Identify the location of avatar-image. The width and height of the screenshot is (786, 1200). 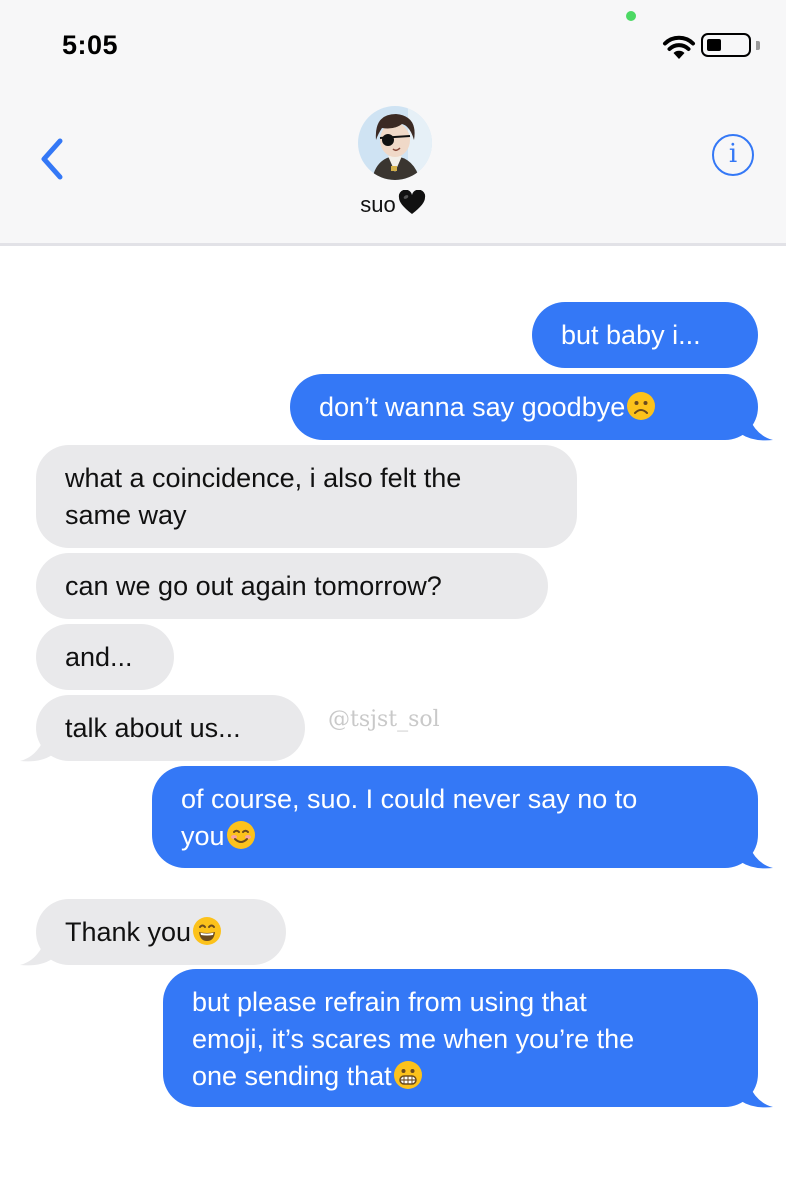
(395, 143).